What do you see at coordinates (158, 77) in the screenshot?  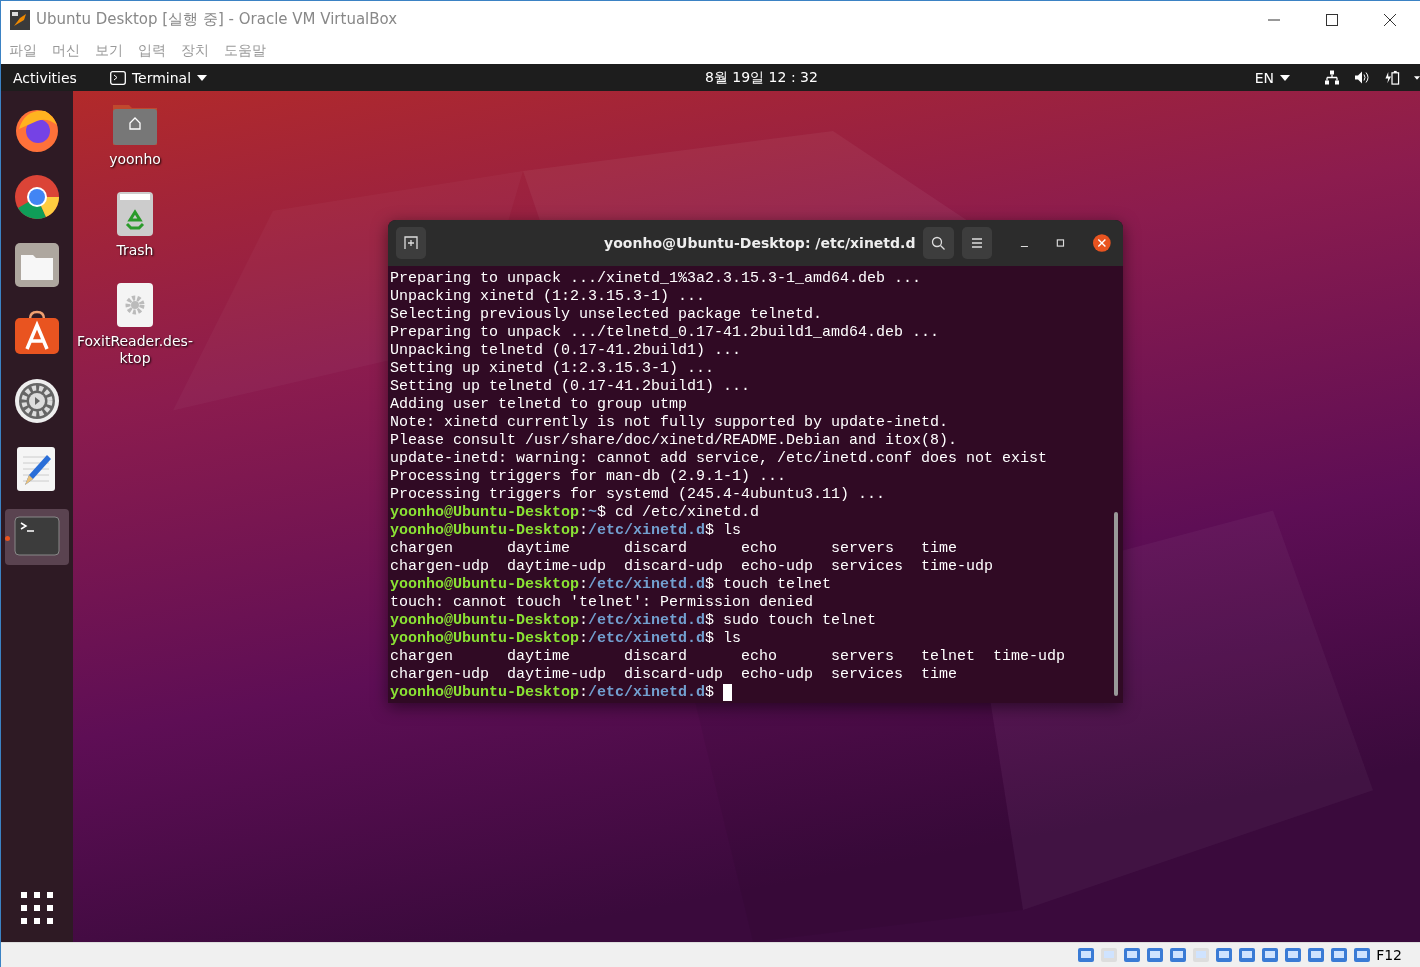 I see `app-menu: Terminal` at bounding box center [158, 77].